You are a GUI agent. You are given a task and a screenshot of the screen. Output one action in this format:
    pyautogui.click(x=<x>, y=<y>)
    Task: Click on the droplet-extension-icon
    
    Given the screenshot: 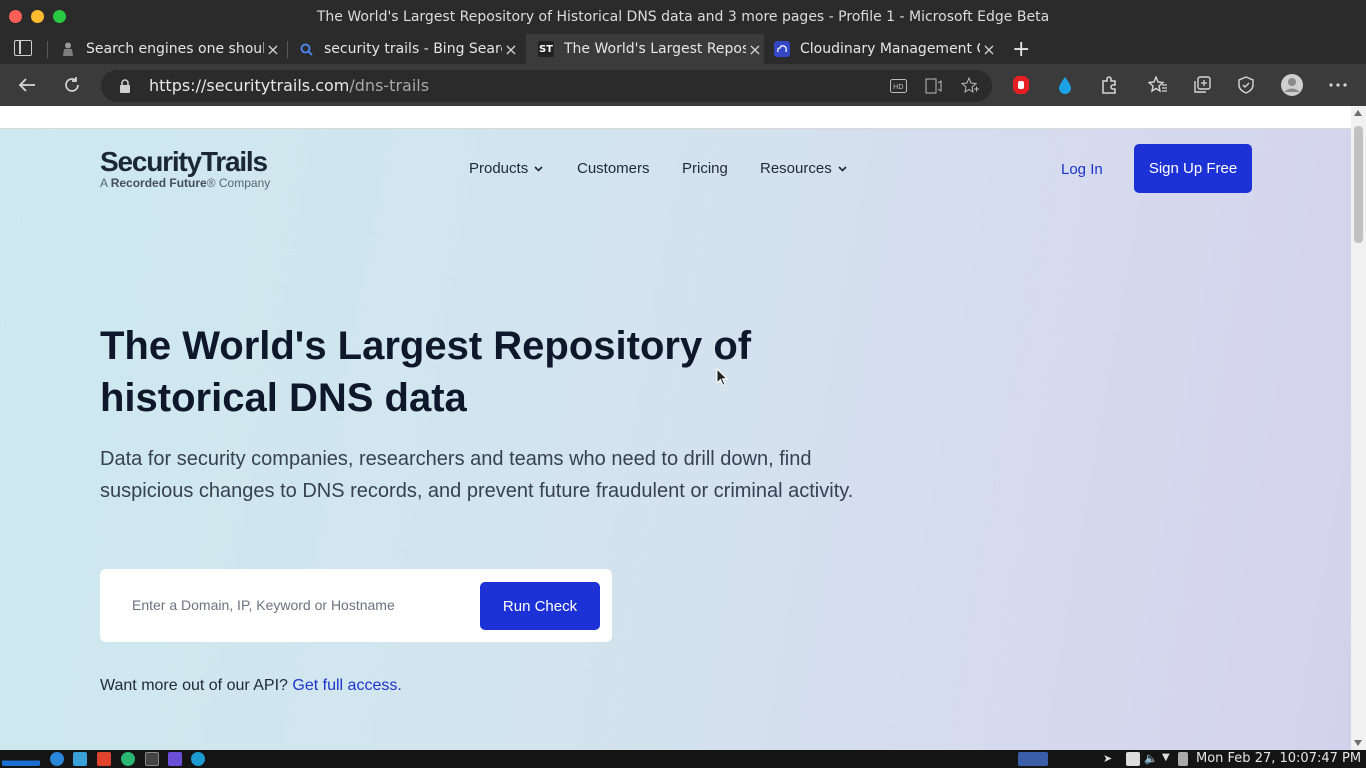 What is the action you would take?
    pyautogui.click(x=1065, y=85)
    